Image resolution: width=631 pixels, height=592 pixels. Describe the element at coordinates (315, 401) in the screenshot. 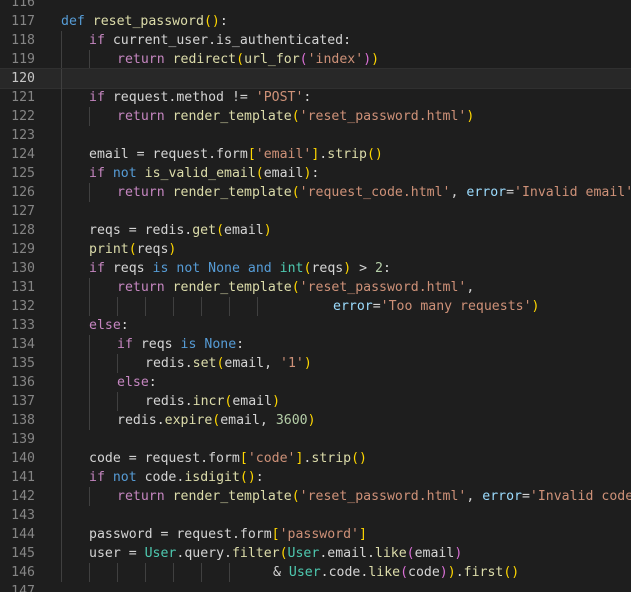

I see `code-line-137: 137 redis.incr(email)` at that location.